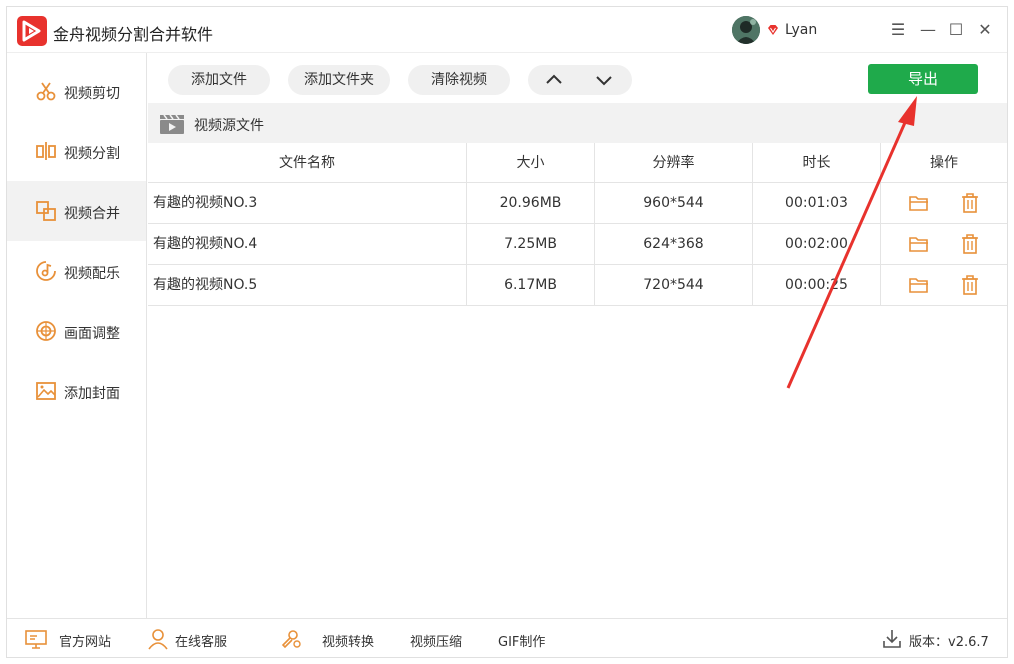  What do you see at coordinates (531, 285) in the screenshot?
I see `file-size-cell: 6.17MB` at bounding box center [531, 285].